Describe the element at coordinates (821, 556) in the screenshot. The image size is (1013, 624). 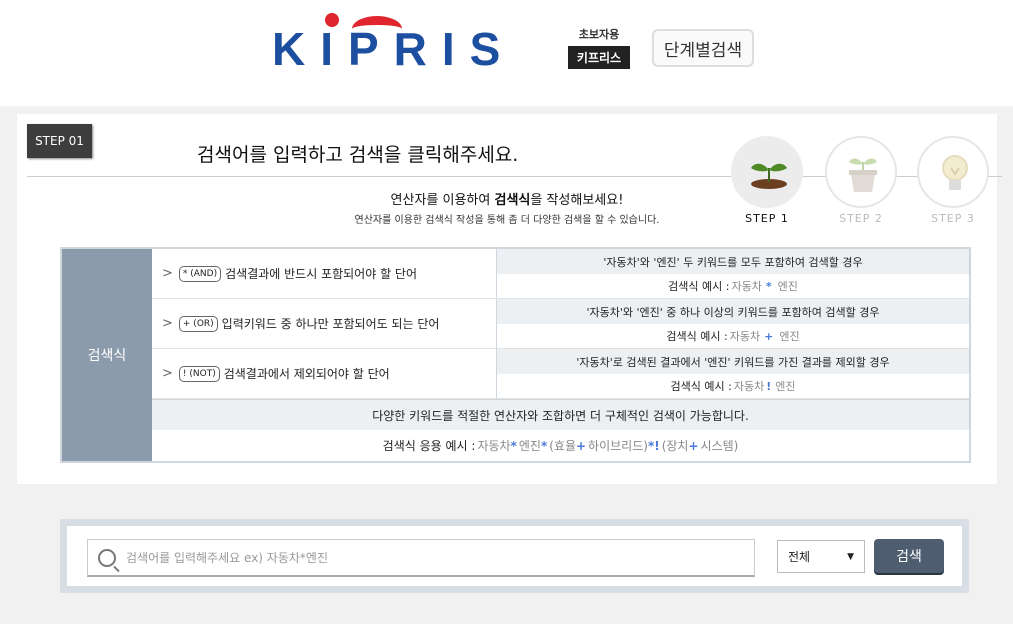
I see `search-scope-select: 전체 ▼` at that location.